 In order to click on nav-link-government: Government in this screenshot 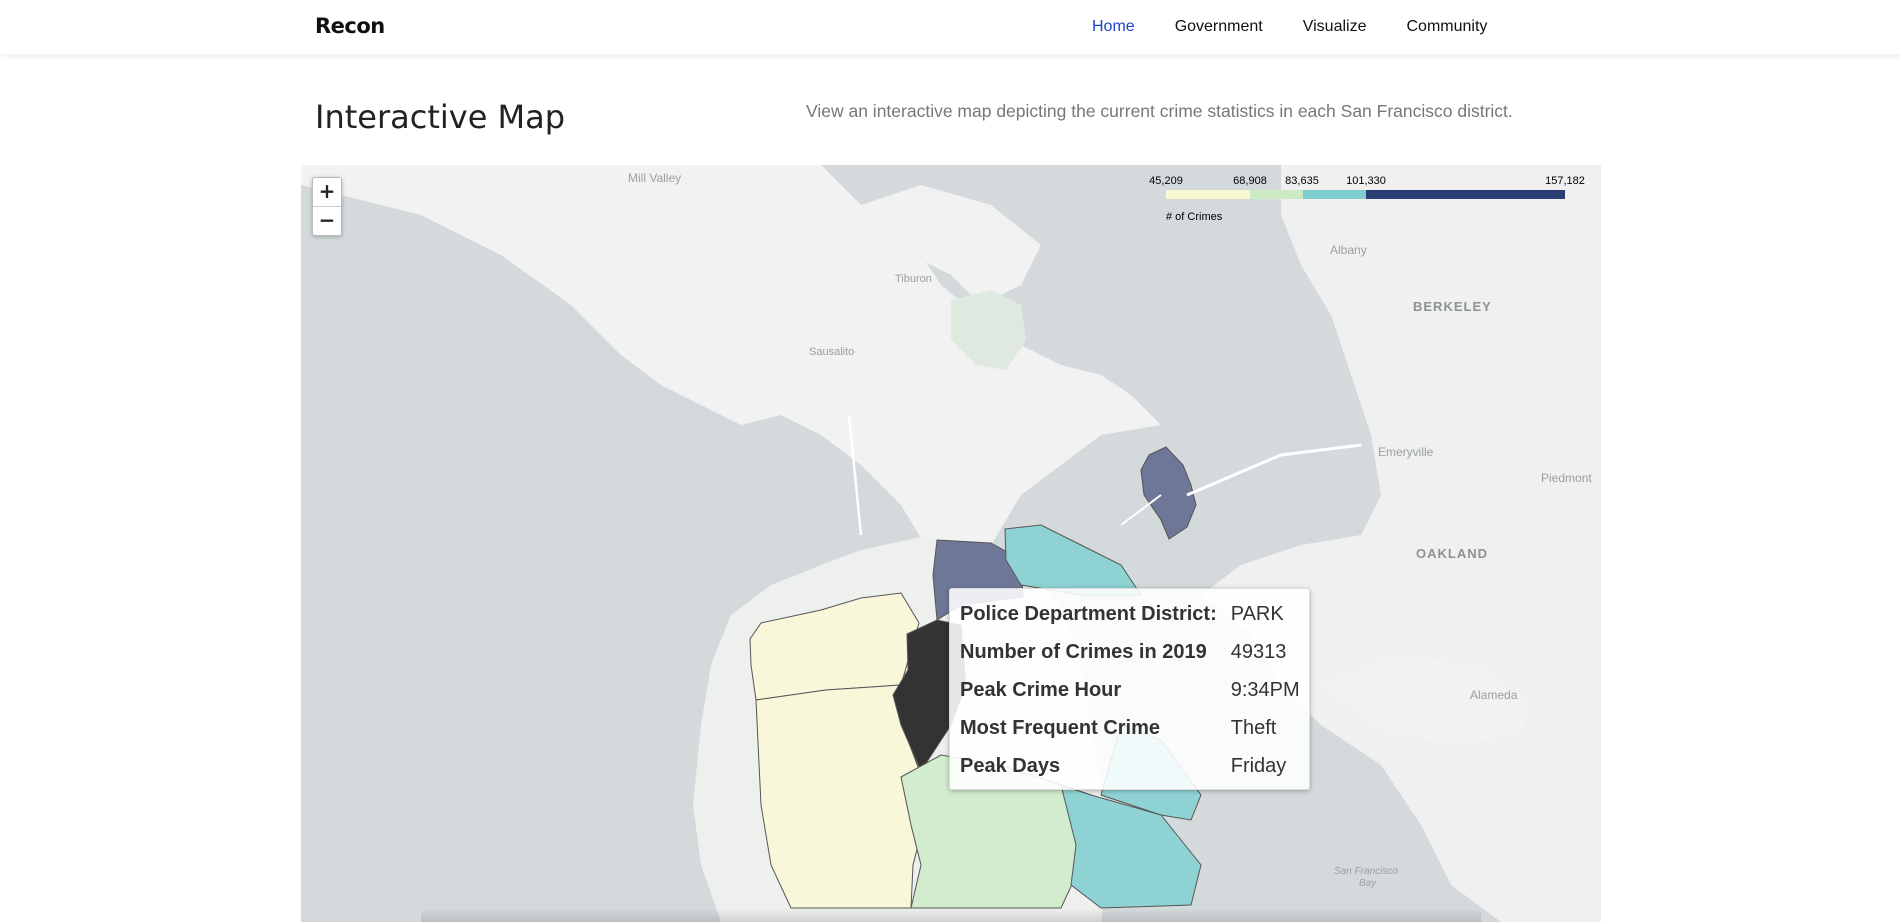, I will do `click(1219, 27)`.